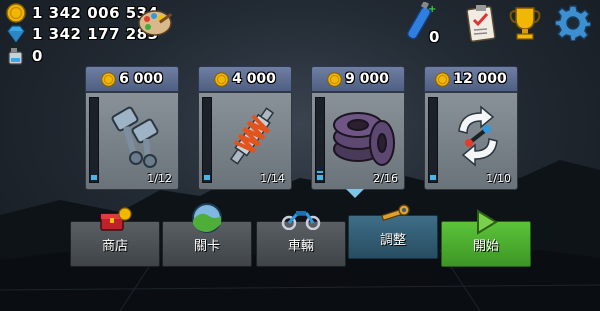 This screenshot has width=600, height=311. Describe the element at coordinates (16, 34) in the screenshot. I see `gem-icon` at that location.